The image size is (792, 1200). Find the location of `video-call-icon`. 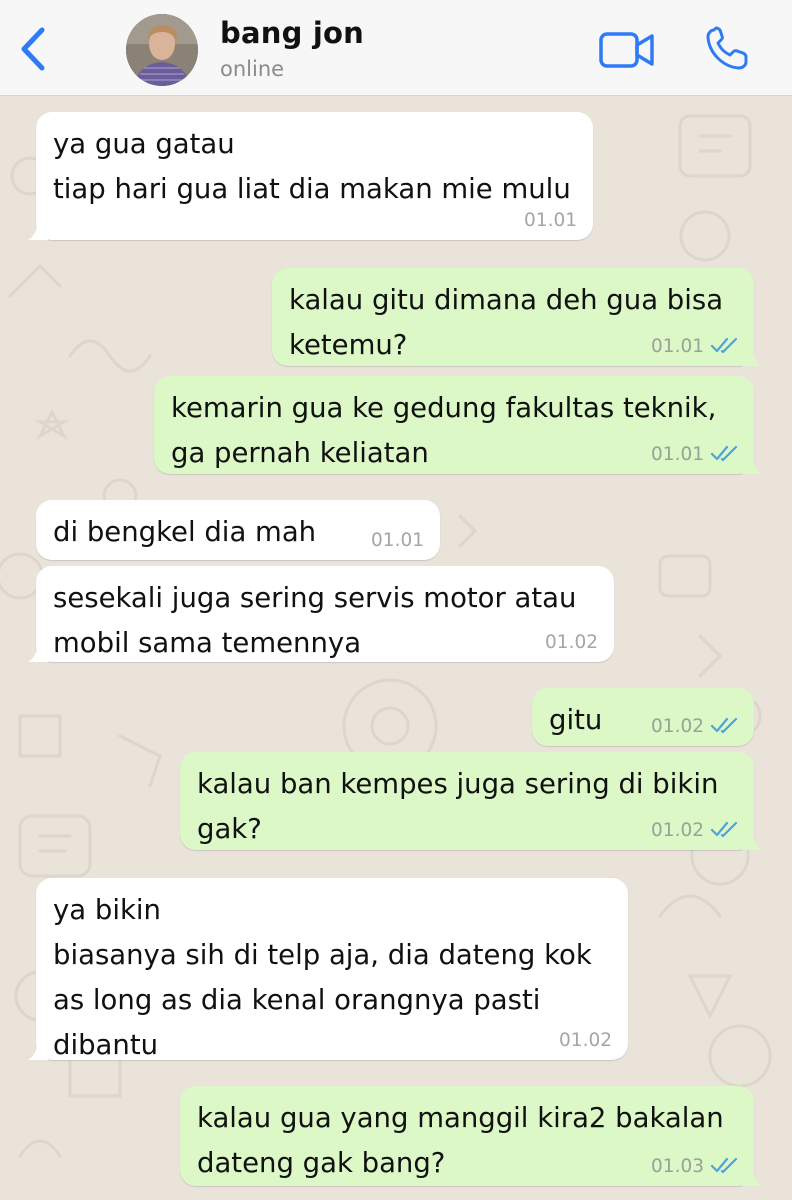

video-call-icon is located at coordinates (626, 50).